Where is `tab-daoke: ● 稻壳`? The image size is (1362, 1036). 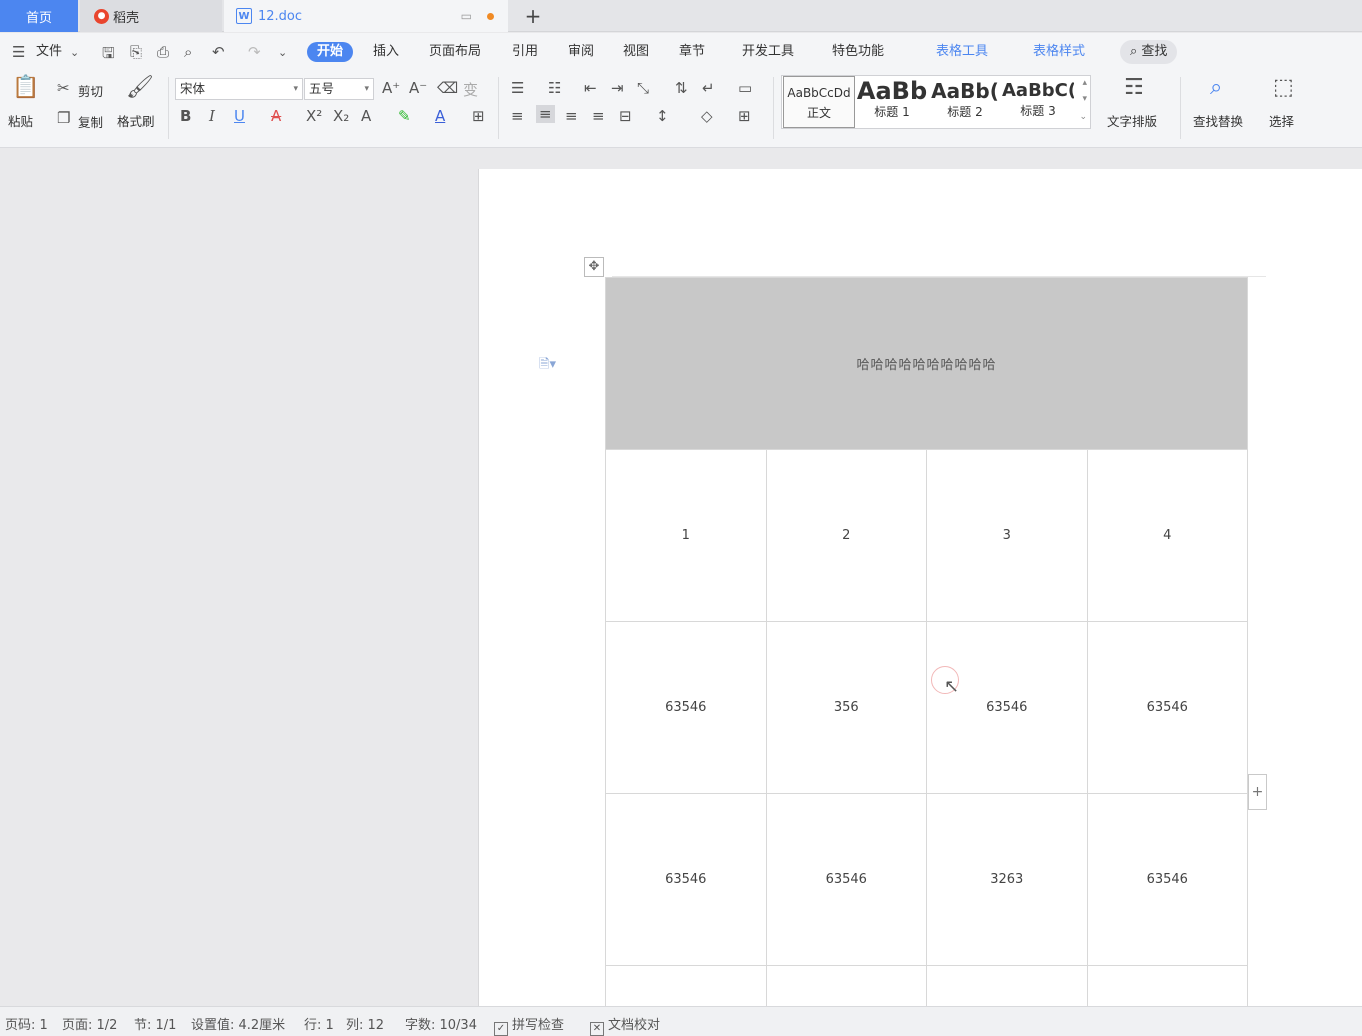 tab-daoke: ● 稻壳 is located at coordinates (151, 16).